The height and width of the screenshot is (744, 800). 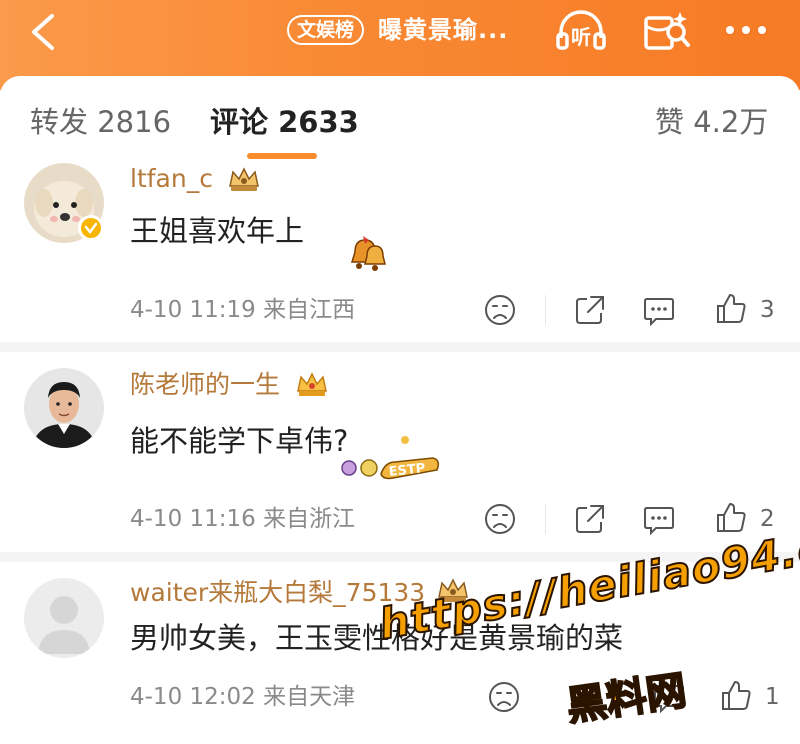 What do you see at coordinates (767, 310) in the screenshot?
I see `like-count: 3` at bounding box center [767, 310].